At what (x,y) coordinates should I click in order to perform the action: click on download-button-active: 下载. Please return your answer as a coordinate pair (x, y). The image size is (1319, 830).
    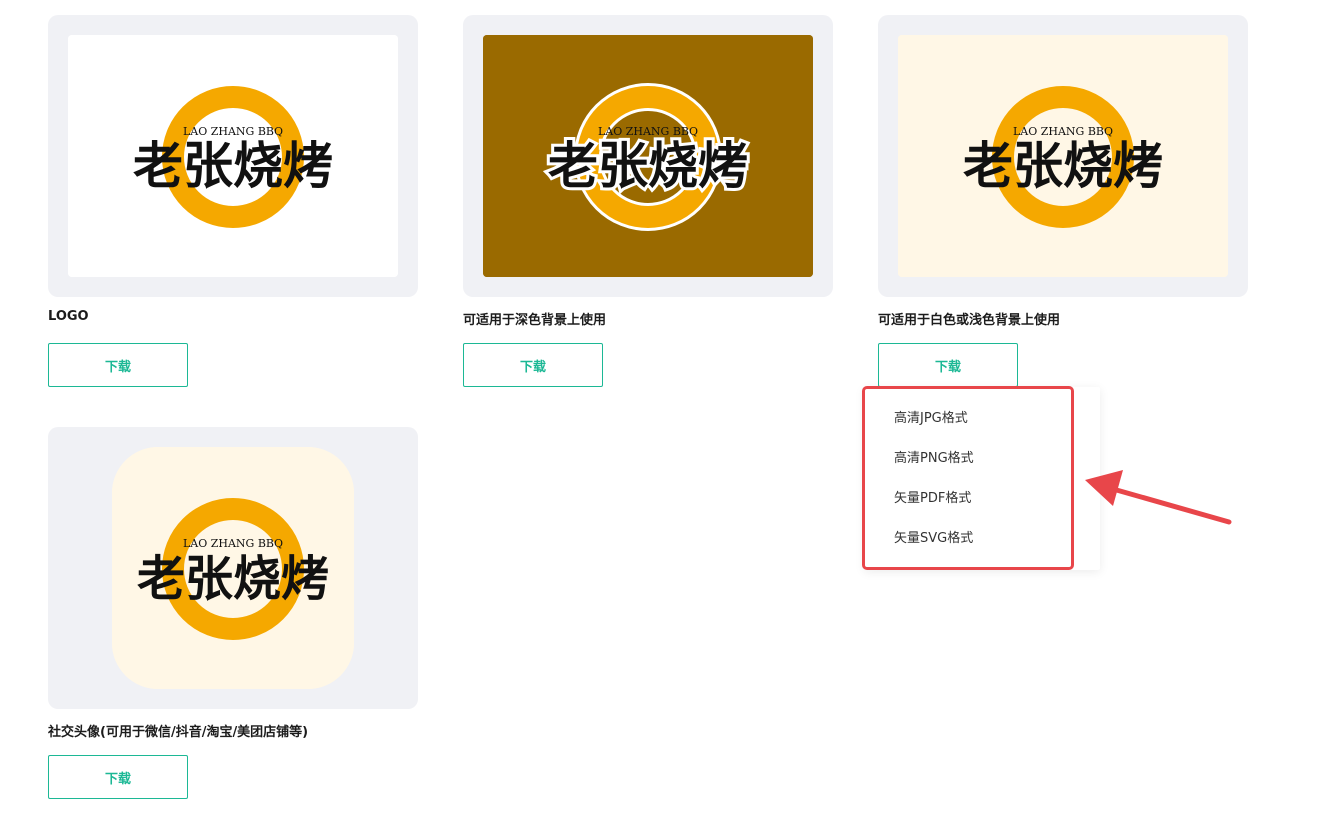
    Looking at the image, I should click on (948, 365).